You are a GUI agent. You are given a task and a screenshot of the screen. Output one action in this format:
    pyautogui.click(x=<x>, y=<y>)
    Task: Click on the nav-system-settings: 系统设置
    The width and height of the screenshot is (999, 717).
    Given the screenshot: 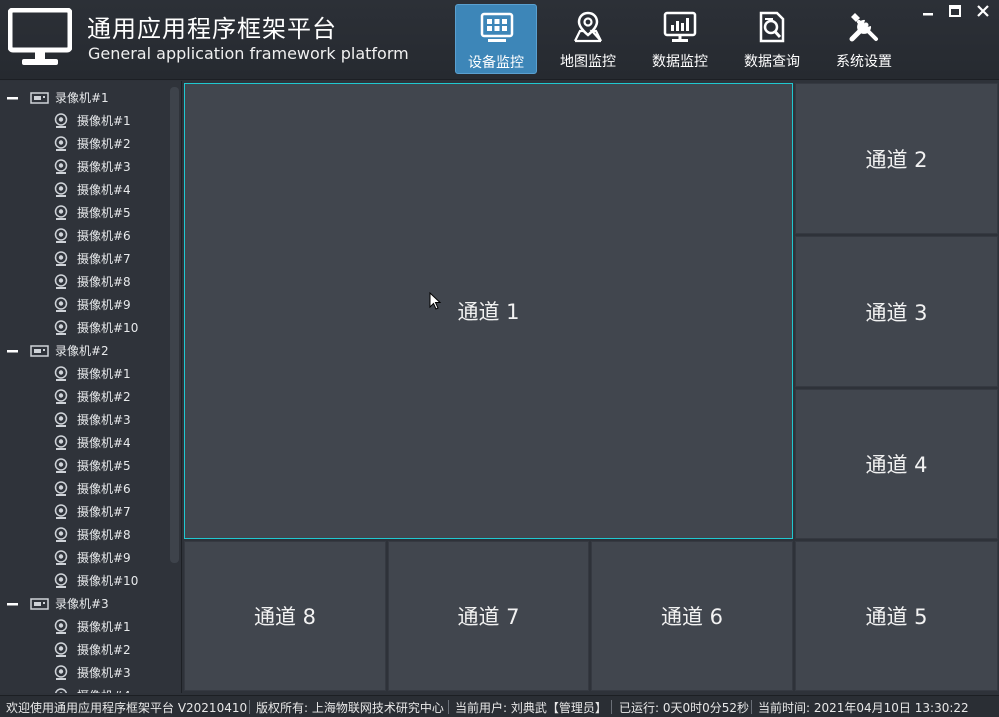 What is the action you would take?
    pyautogui.click(x=864, y=39)
    